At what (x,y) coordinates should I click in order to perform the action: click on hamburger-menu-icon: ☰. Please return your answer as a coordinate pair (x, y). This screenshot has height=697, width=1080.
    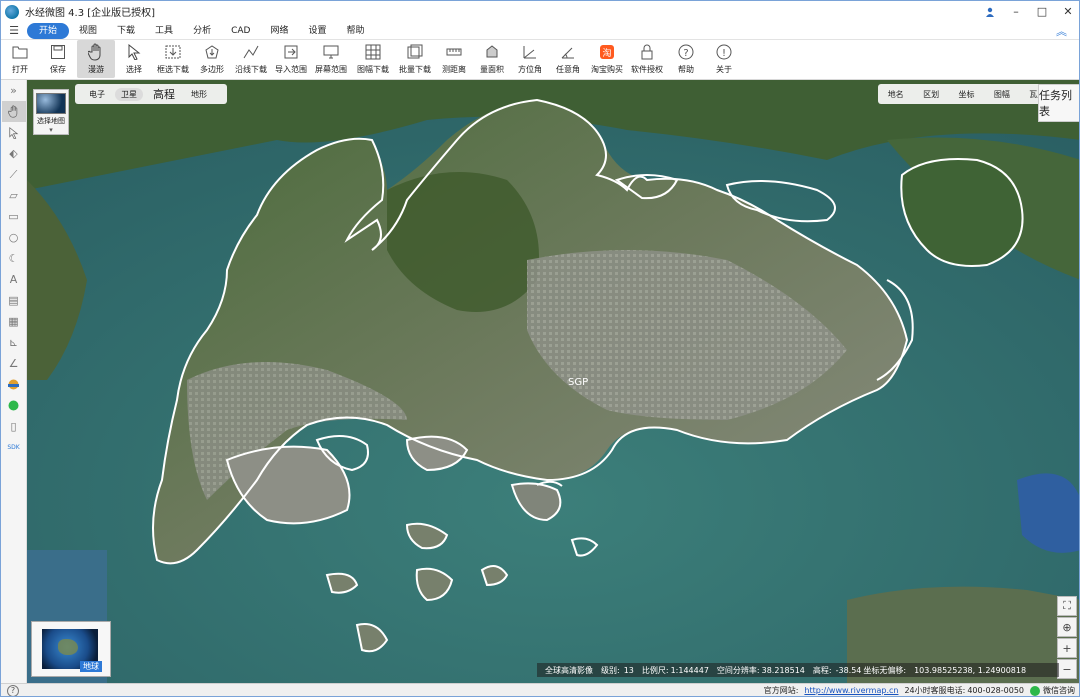
    Looking at the image, I should click on (14, 30).